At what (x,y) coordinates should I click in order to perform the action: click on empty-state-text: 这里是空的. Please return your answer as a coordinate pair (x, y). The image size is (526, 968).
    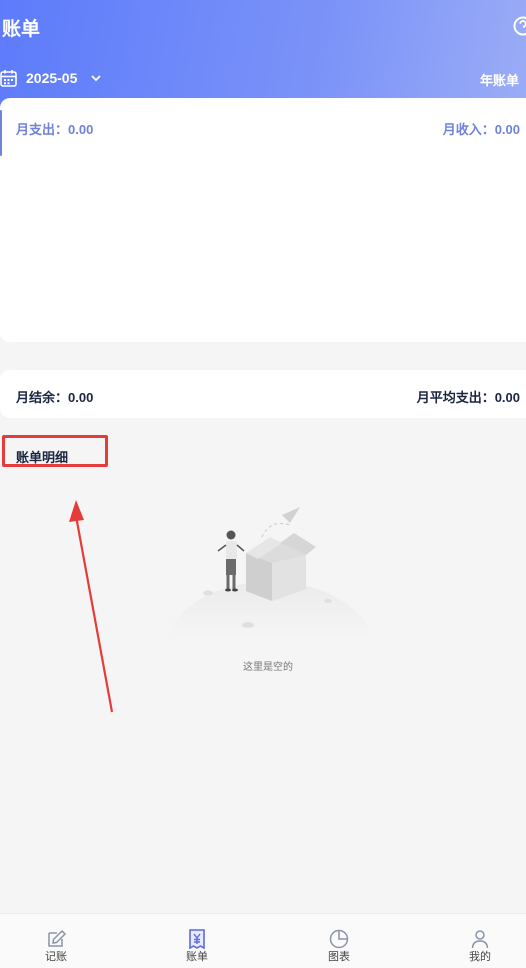
    Looking at the image, I should click on (268, 667).